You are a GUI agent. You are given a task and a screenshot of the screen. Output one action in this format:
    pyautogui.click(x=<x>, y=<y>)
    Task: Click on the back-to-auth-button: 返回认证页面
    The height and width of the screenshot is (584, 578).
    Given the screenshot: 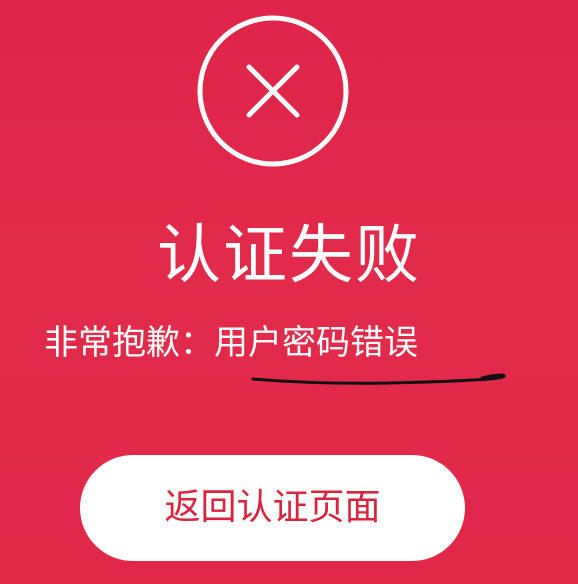 What is the action you would take?
    pyautogui.click(x=272, y=508)
    